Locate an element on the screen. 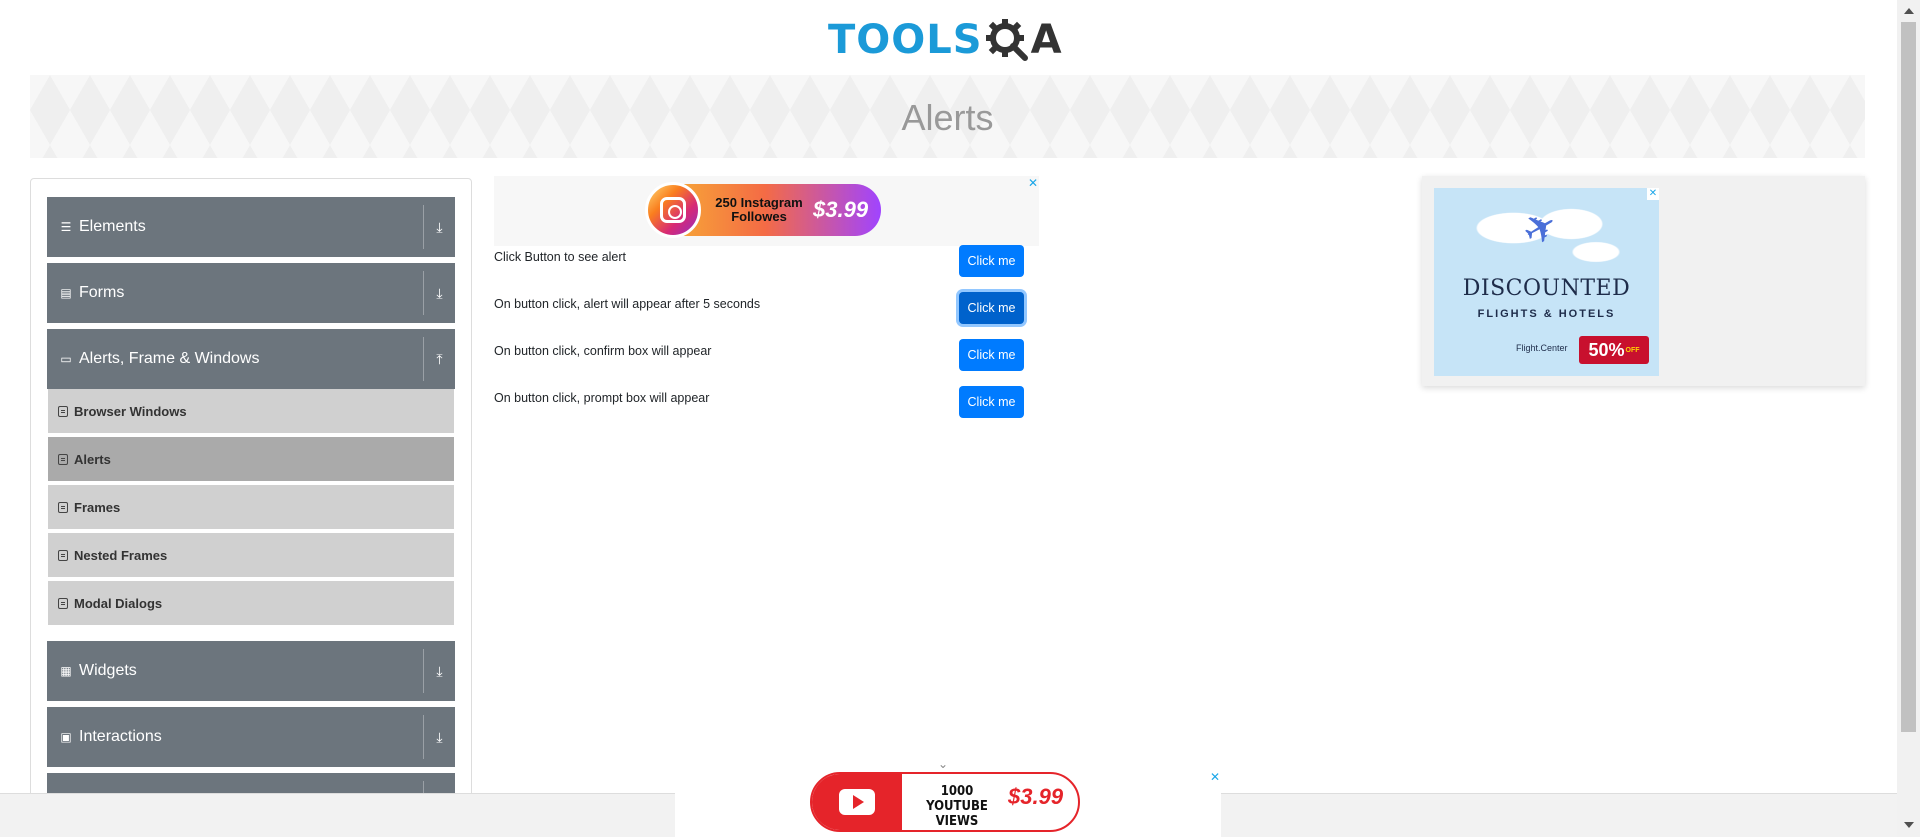 This screenshot has width=1920, height=837. group-label: Elements is located at coordinates (112, 226).